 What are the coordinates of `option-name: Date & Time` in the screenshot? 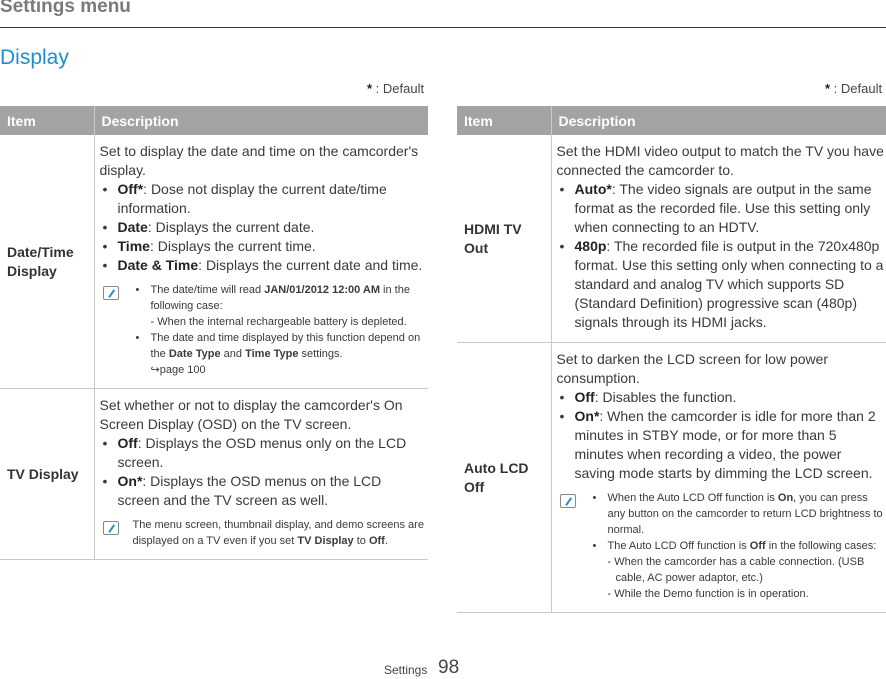 It's located at (158, 265).